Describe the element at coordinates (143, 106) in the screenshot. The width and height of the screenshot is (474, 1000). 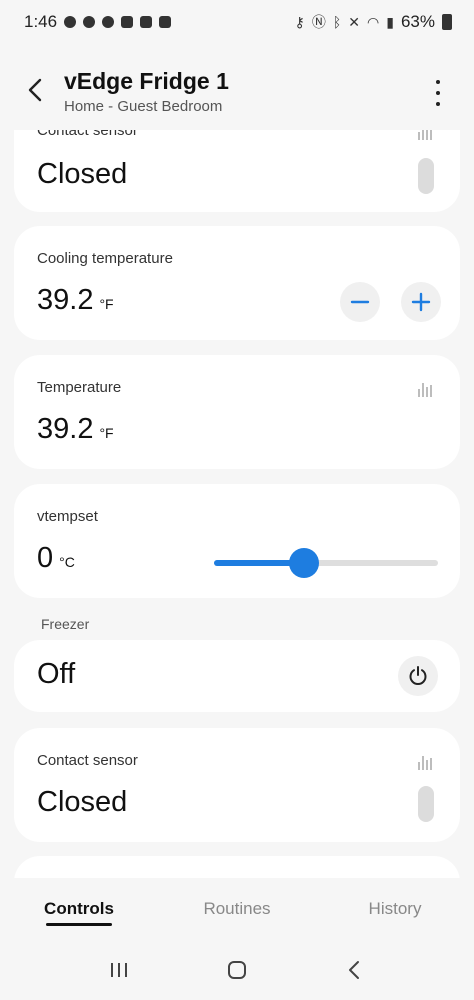
I see `page-subtitle: Home - Guest Bedroom` at that location.